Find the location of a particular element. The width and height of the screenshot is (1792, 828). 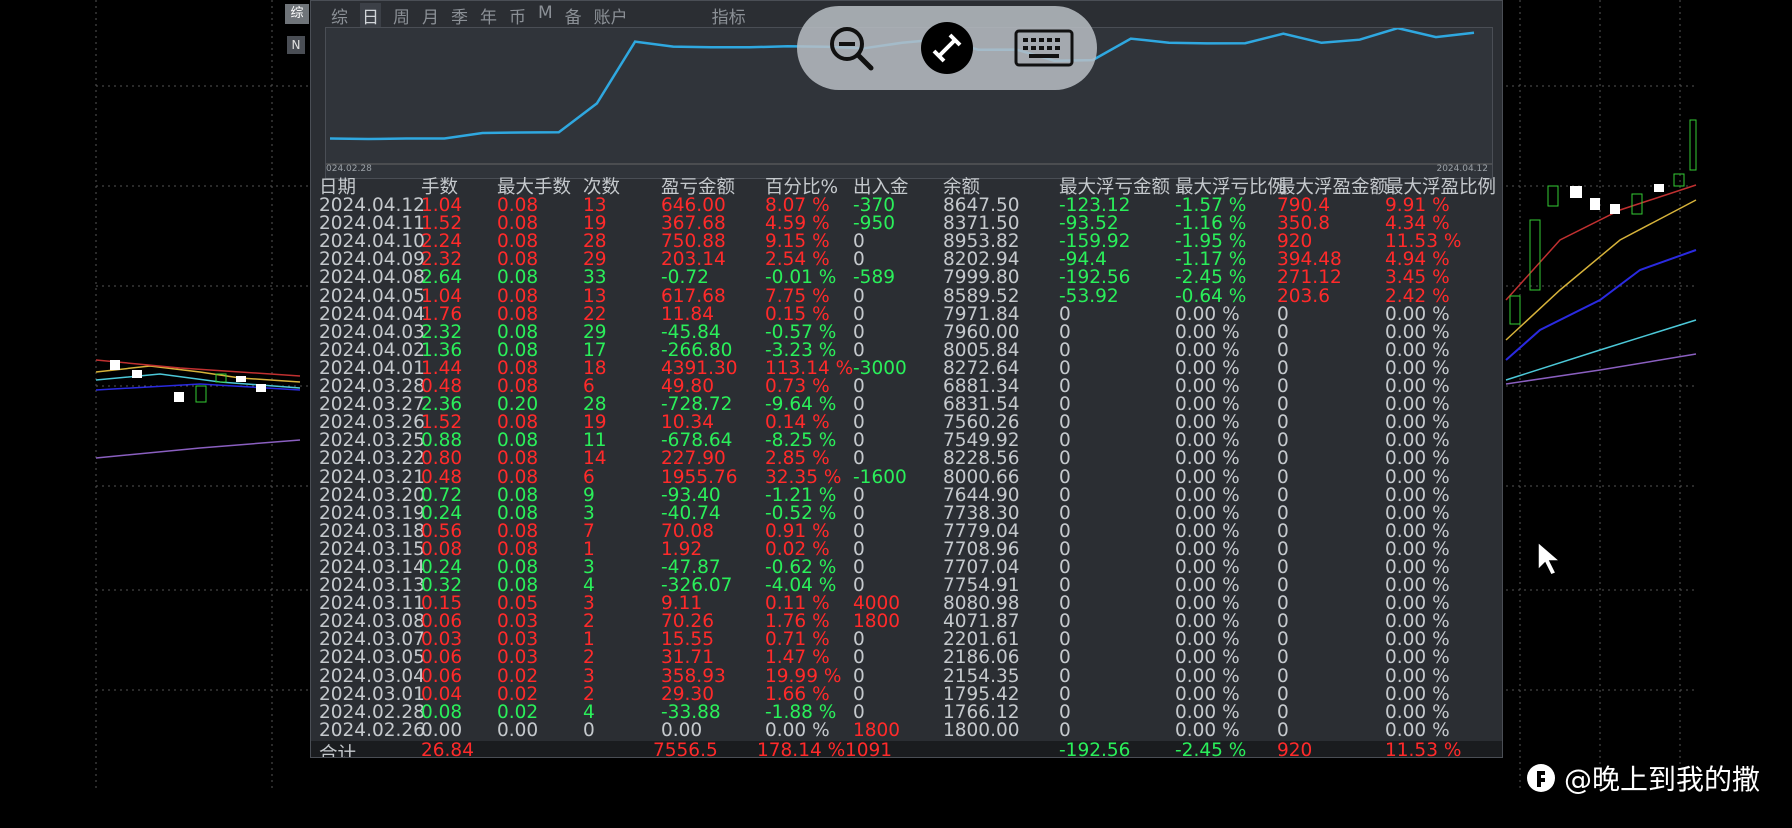

row-pct: -0.01 % is located at coordinates (801, 278).